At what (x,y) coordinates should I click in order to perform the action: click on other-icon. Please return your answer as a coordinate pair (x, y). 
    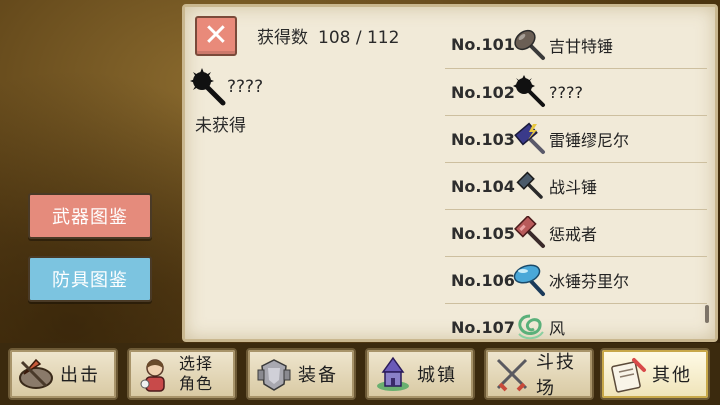
    Looking at the image, I should click on (628, 375).